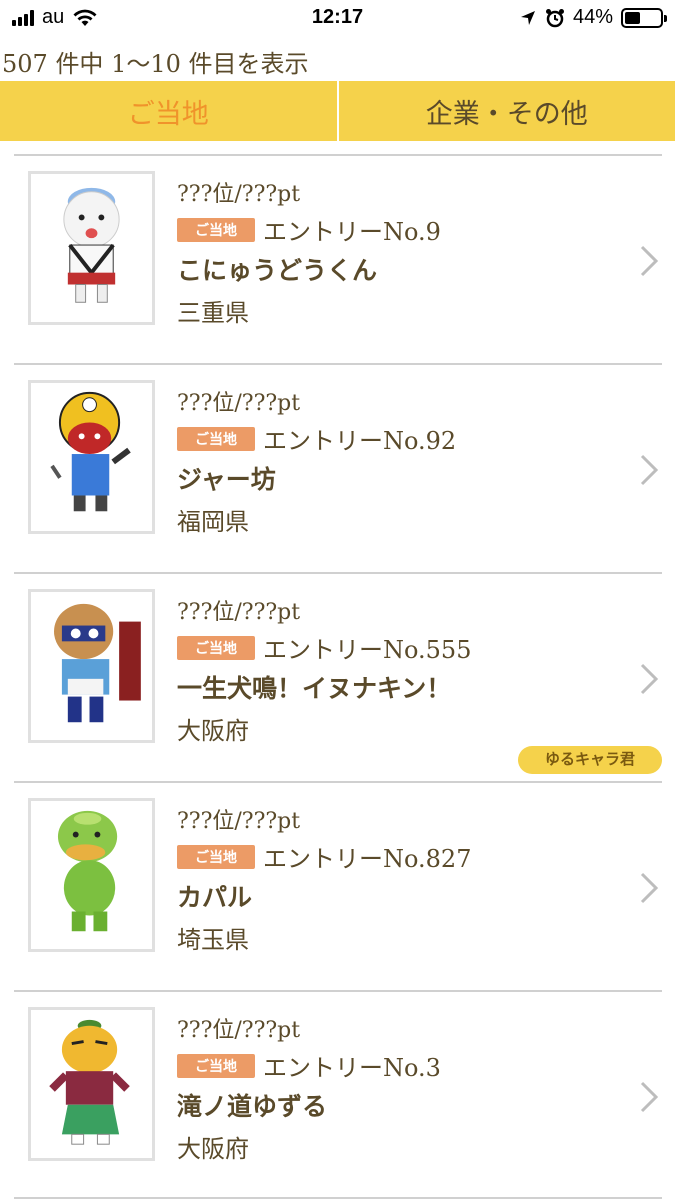 The width and height of the screenshot is (675, 1200). I want to click on battery-fill, so click(632, 17).